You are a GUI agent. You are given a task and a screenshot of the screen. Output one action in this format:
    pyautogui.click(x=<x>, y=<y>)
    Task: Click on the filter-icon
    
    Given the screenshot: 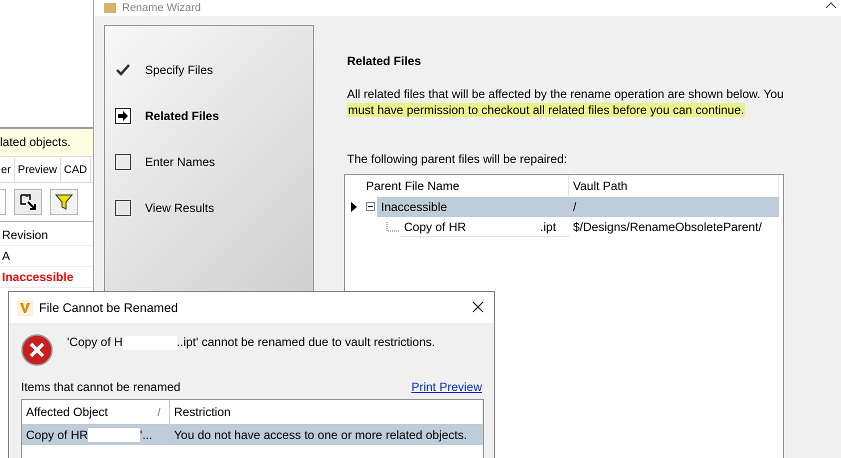 What is the action you would take?
    pyautogui.click(x=64, y=202)
    